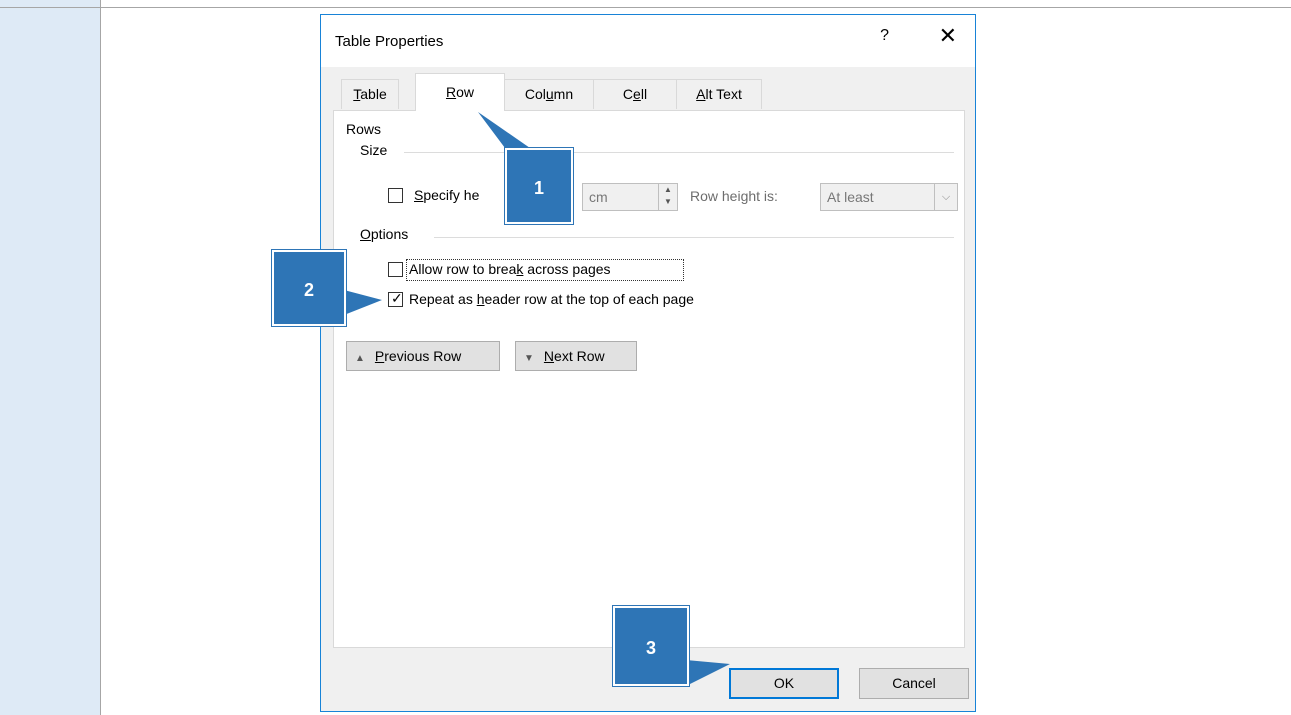  I want to click on callout-2-pointer, so click(363, 302).